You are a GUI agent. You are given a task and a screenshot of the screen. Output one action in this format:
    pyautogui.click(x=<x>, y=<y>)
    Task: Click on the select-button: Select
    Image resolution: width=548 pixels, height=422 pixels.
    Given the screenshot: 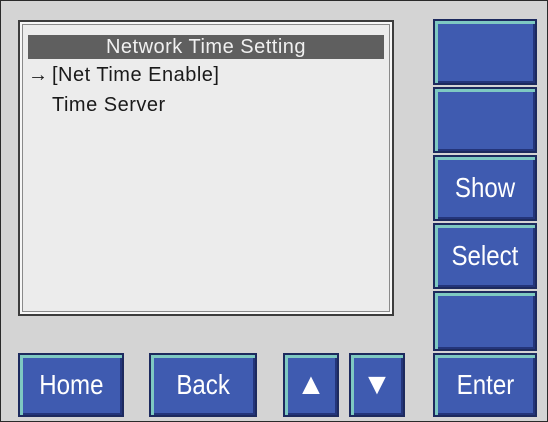 What is the action you would take?
    pyautogui.click(x=485, y=256)
    